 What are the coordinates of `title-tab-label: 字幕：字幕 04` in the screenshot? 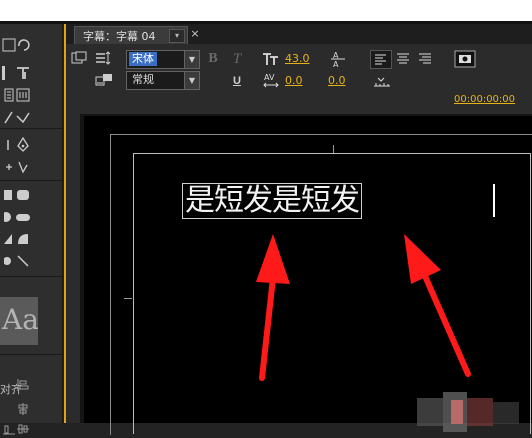 It's located at (119, 36).